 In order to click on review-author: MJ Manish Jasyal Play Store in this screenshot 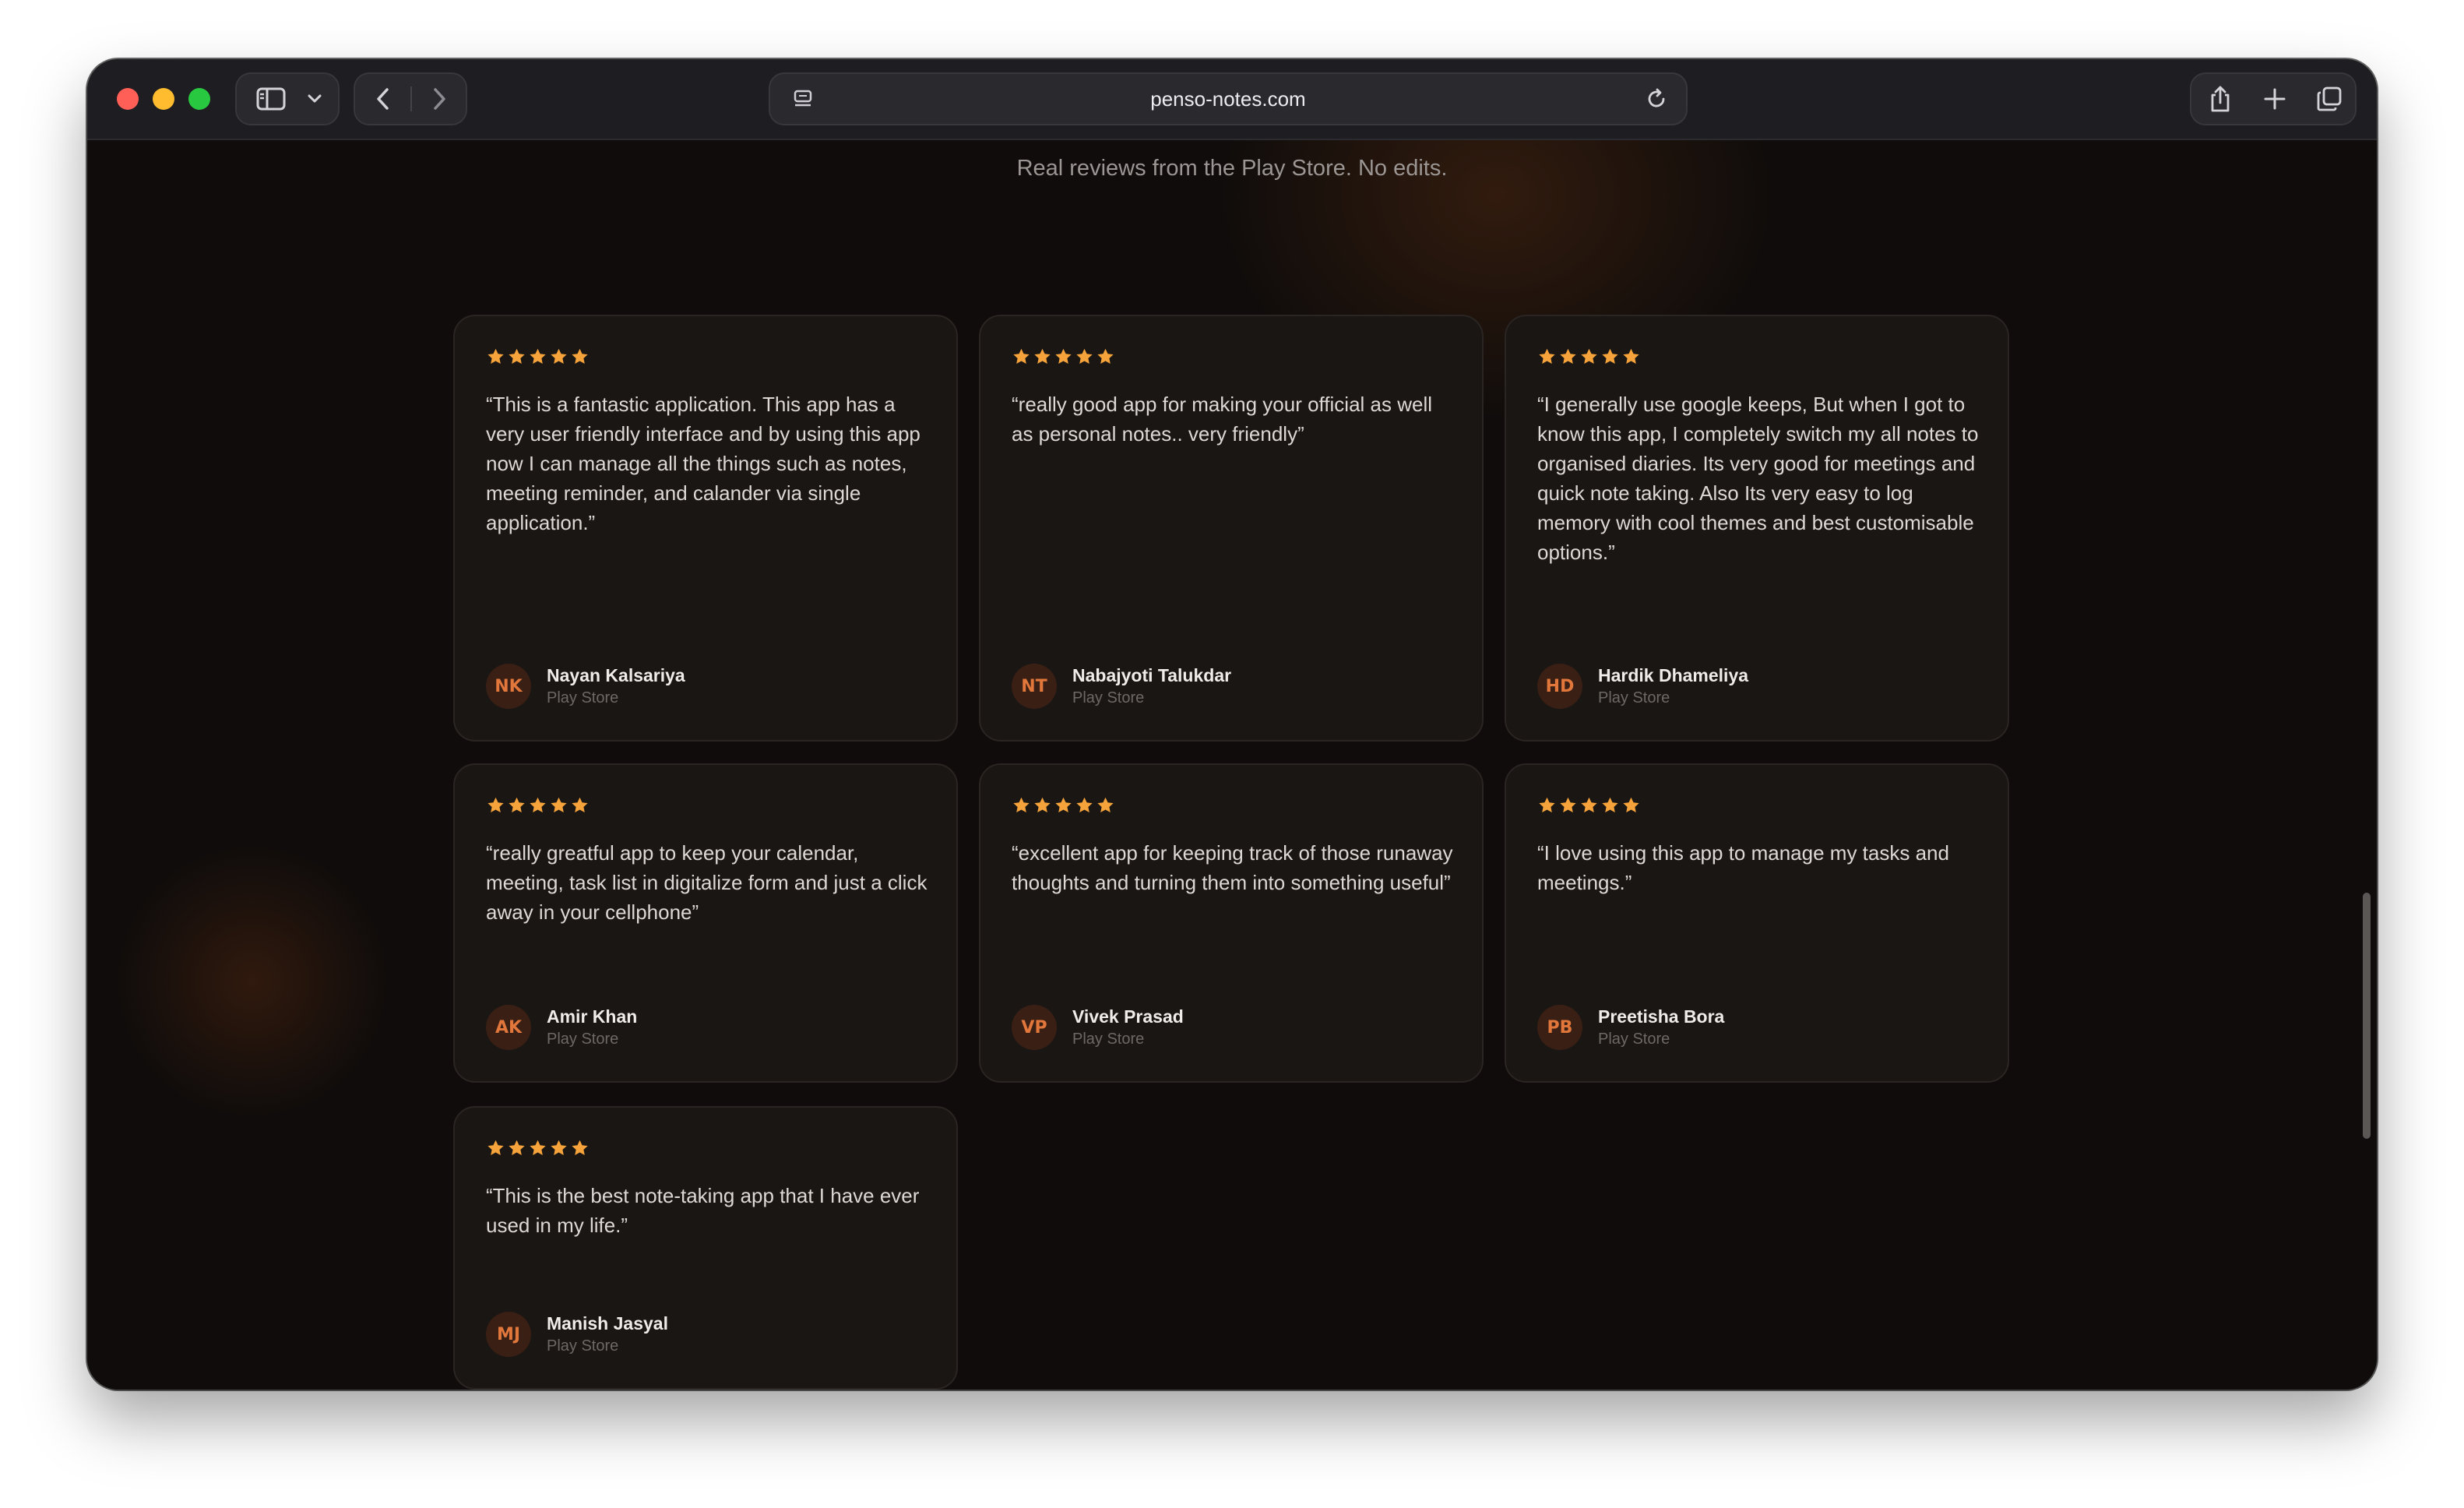, I will do `click(577, 1334)`.